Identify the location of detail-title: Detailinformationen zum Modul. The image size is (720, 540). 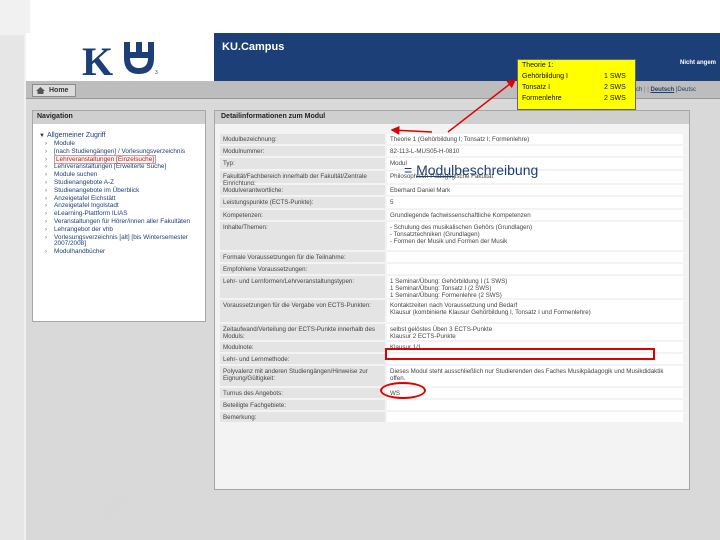
(452, 117).